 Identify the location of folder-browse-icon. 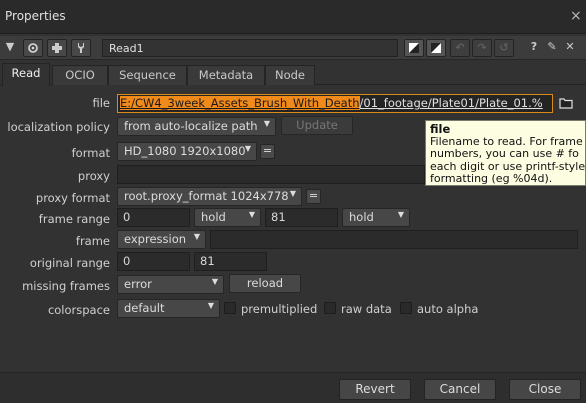
(566, 103).